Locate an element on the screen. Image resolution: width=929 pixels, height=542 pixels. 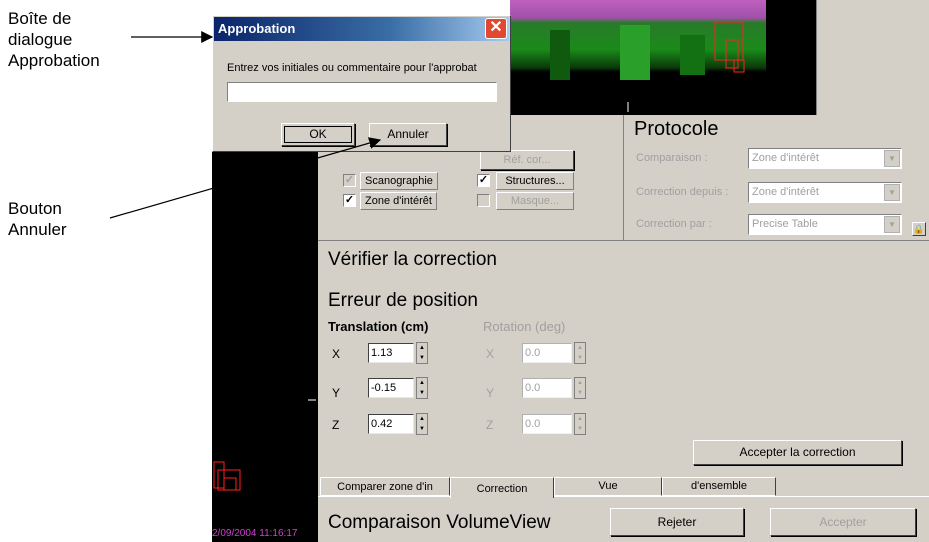
annotation-arrows is located at coordinates (245, 125).